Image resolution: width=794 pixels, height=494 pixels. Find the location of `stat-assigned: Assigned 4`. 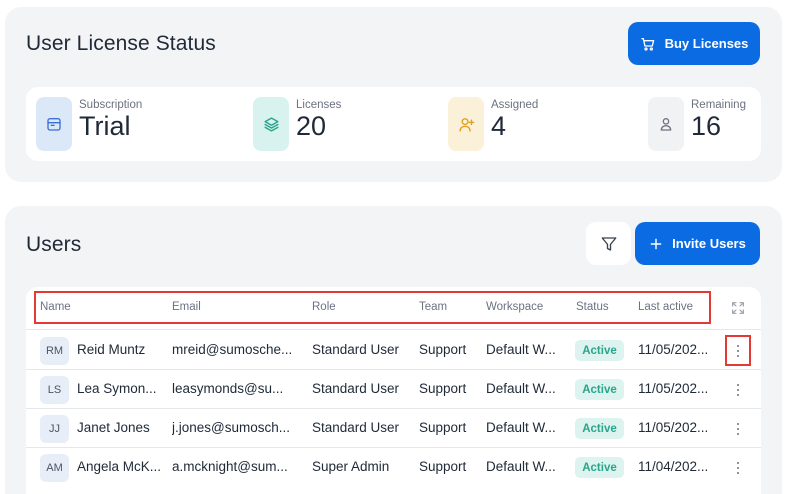

stat-assigned: Assigned 4 is located at coordinates (493, 124).